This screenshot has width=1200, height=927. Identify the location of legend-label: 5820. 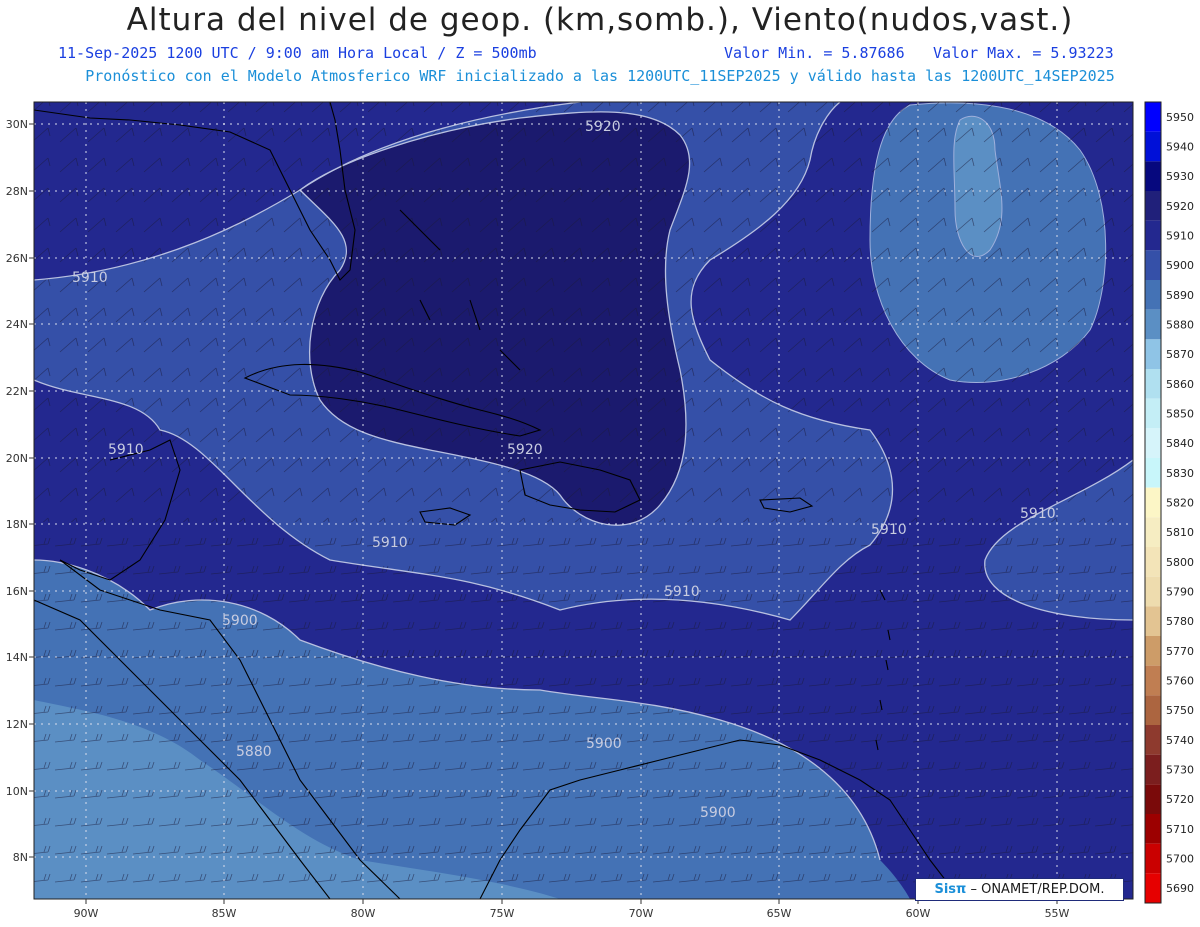
(1180, 503).